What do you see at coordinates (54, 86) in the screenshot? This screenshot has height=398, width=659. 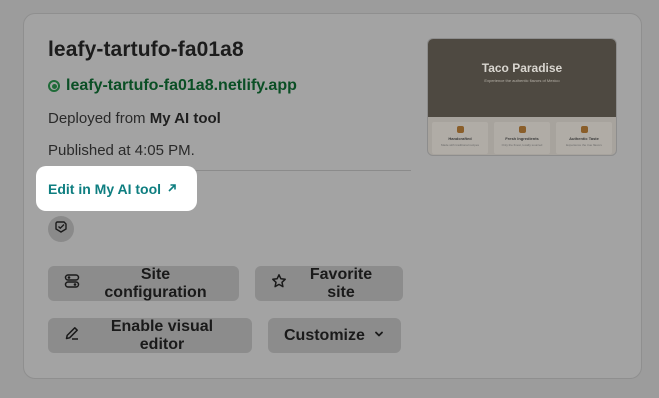 I see `status-dot-icon` at bounding box center [54, 86].